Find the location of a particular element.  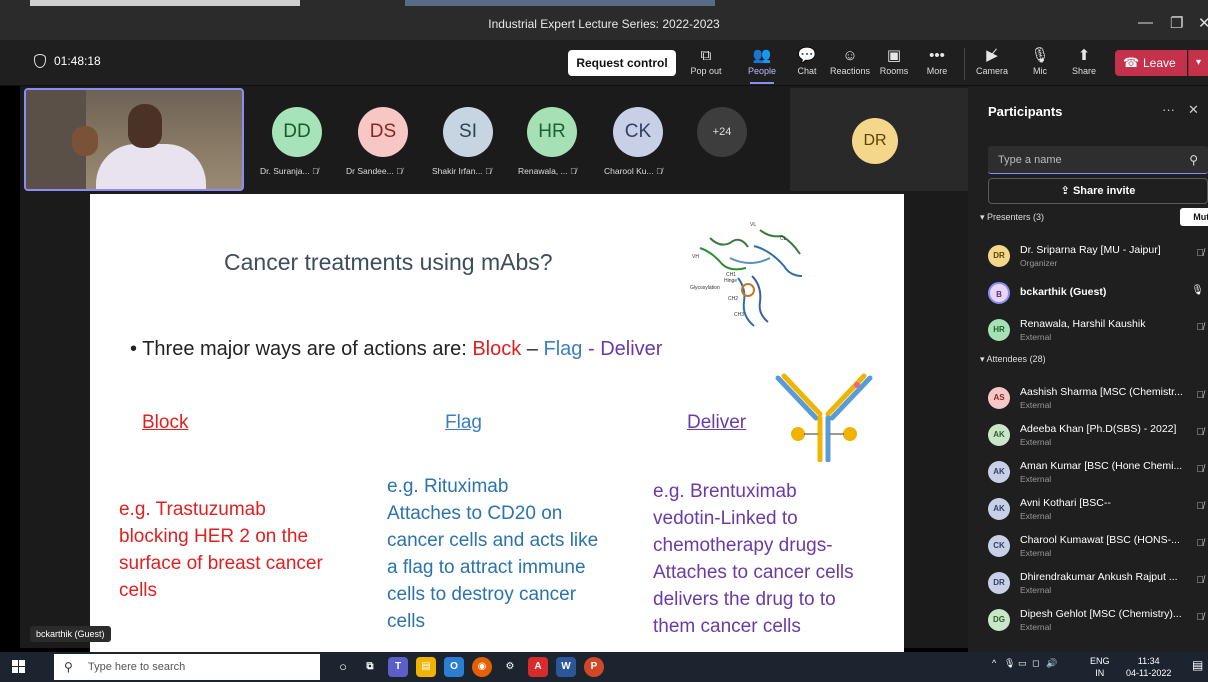

firefox-icon: ◉ is located at coordinates (482, 667).